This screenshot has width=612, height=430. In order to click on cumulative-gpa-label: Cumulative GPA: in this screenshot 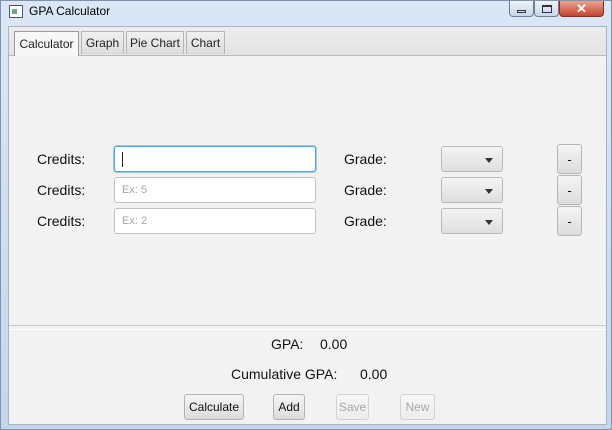, I will do `click(284, 374)`.